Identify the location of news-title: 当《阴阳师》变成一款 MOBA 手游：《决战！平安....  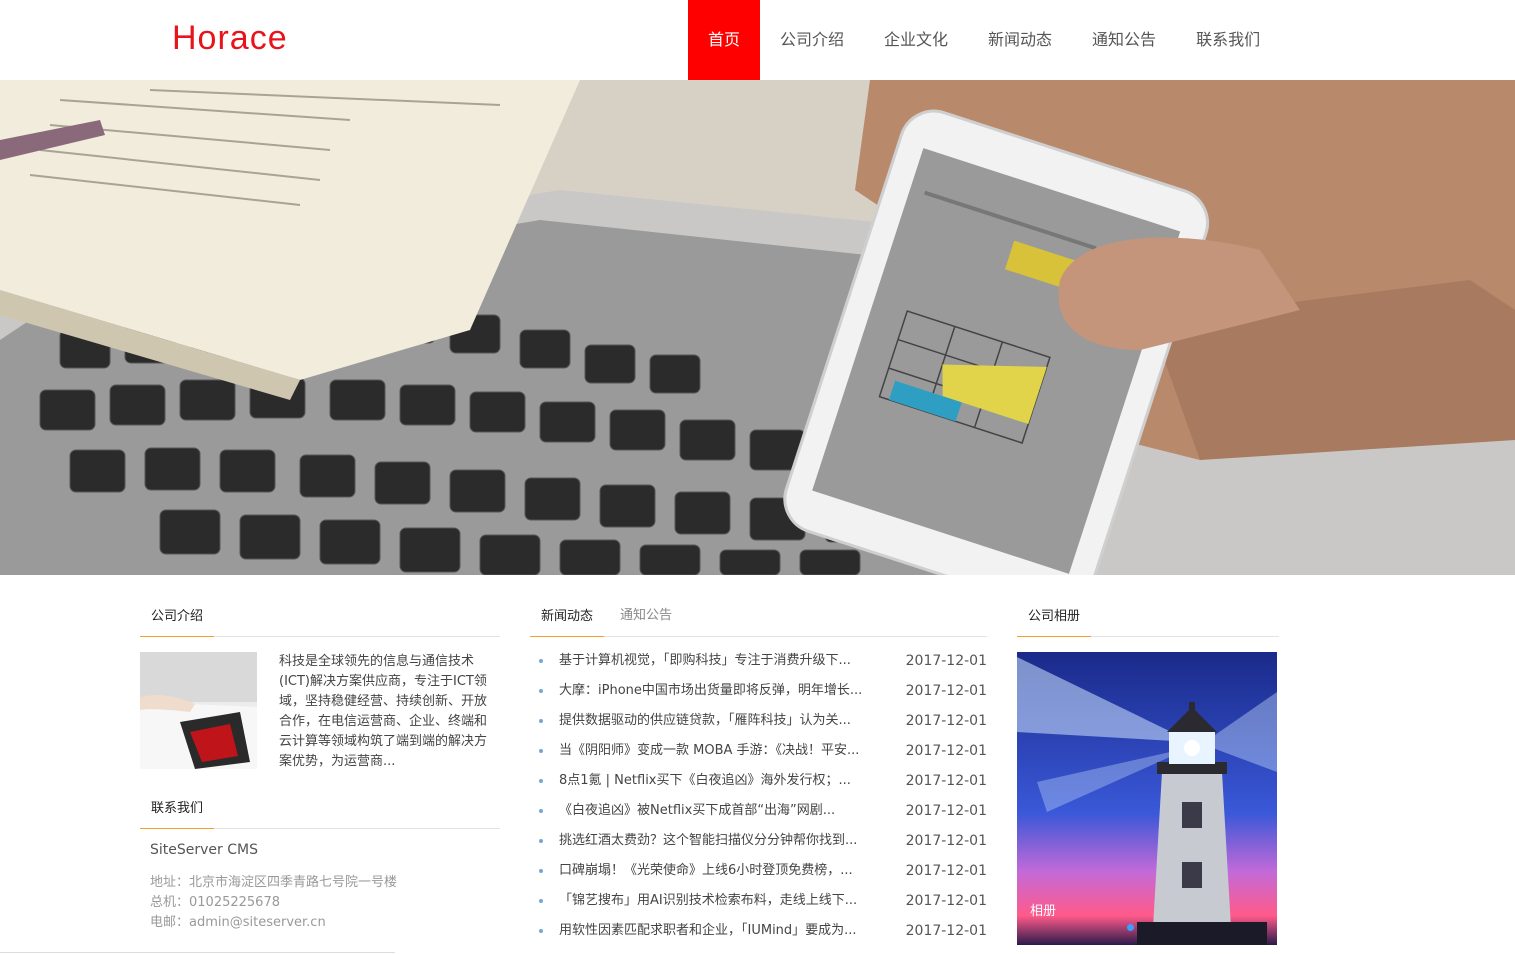
(726, 751).